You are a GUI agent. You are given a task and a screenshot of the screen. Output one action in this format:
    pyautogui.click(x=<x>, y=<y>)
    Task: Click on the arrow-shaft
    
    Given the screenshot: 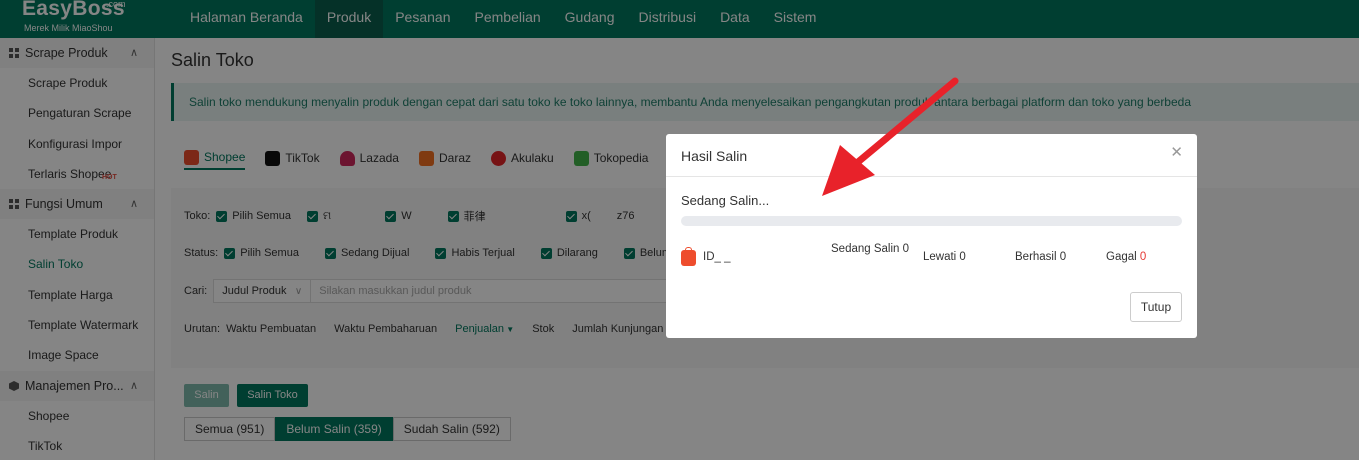 What is the action you would take?
    pyautogui.click(x=906, y=121)
    